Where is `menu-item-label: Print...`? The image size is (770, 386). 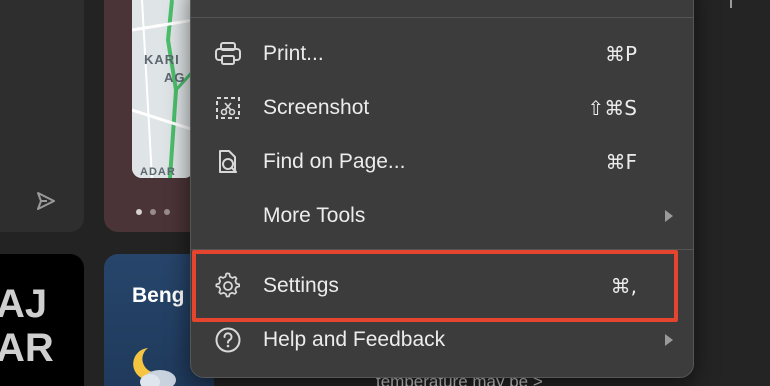
menu-item-label: Print... is located at coordinates (293, 53).